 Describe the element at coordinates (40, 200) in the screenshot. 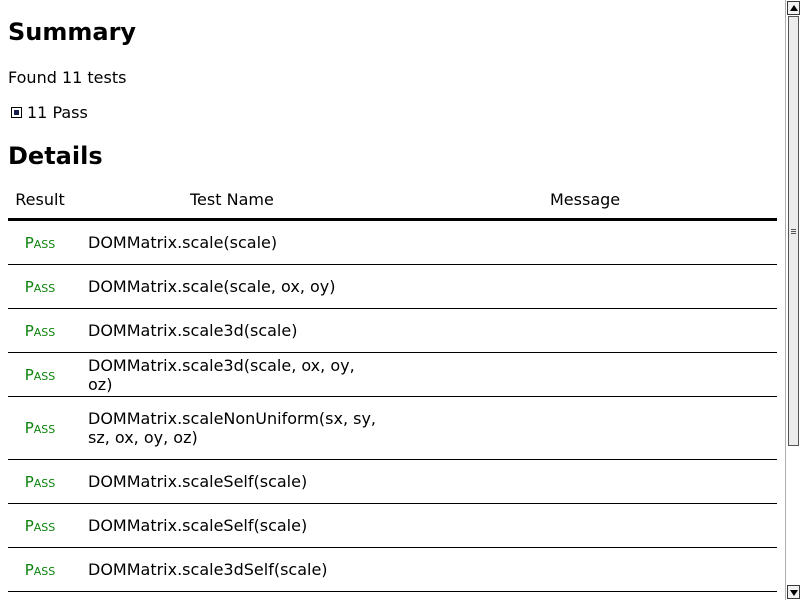

I see `result-column-header: Result` at that location.